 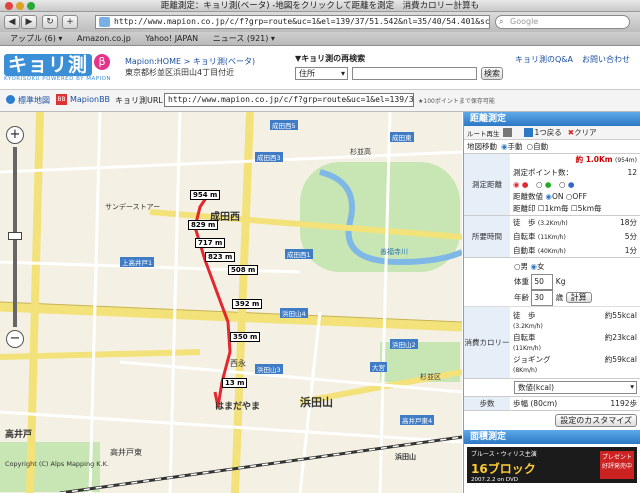 What do you see at coordinates (307, 73) in the screenshot?
I see `search-type-value: 住所` at bounding box center [307, 73].